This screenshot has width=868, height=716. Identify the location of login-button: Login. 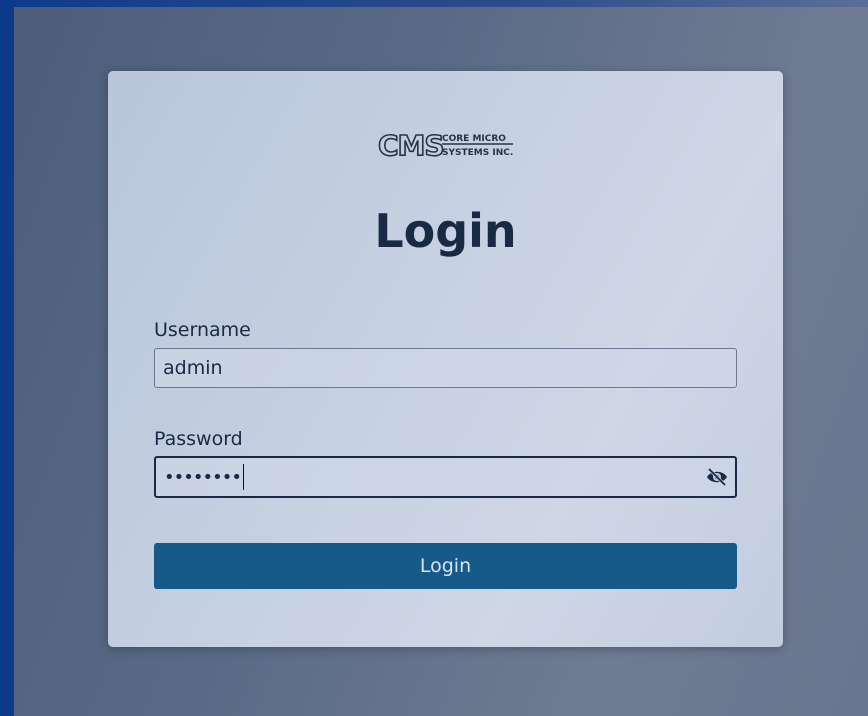
(445, 566).